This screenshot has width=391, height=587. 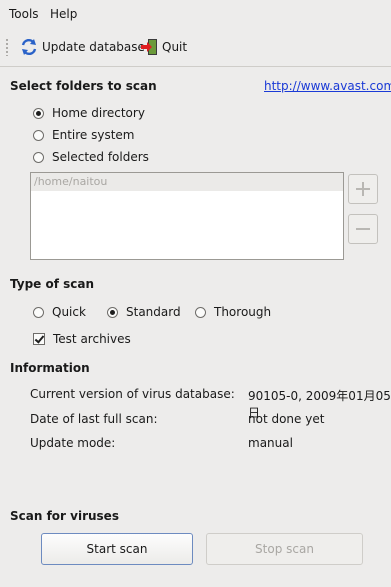 I want to click on test-archives-checkbox: Test archives, so click(x=82, y=339).